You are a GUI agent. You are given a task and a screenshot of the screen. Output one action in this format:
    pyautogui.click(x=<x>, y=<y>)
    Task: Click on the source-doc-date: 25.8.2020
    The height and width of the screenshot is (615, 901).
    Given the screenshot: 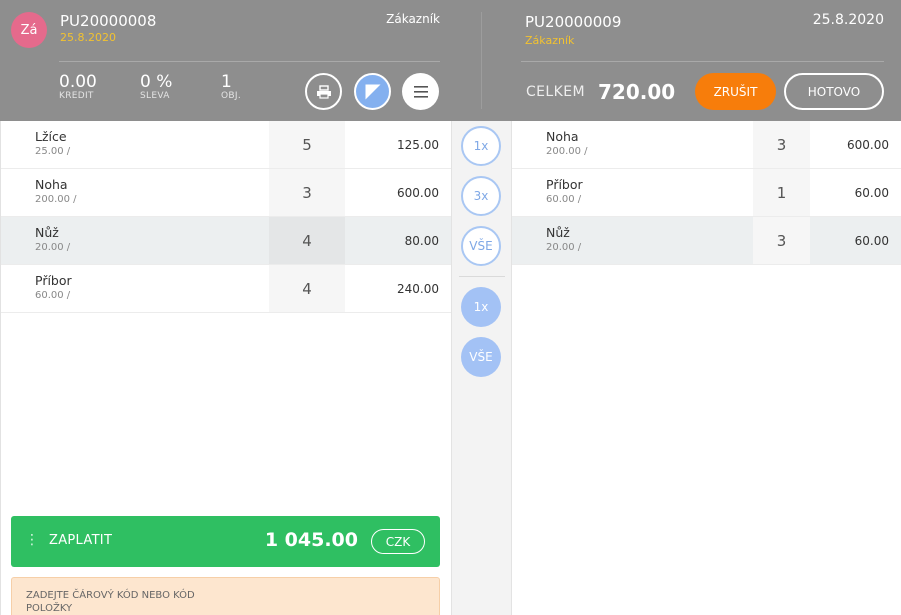 What is the action you would take?
    pyautogui.click(x=88, y=37)
    